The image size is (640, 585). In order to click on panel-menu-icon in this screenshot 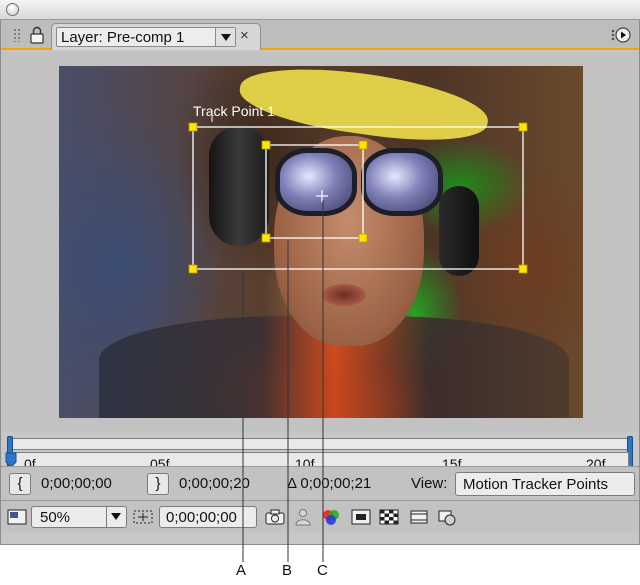, I will do `click(620, 35)`.